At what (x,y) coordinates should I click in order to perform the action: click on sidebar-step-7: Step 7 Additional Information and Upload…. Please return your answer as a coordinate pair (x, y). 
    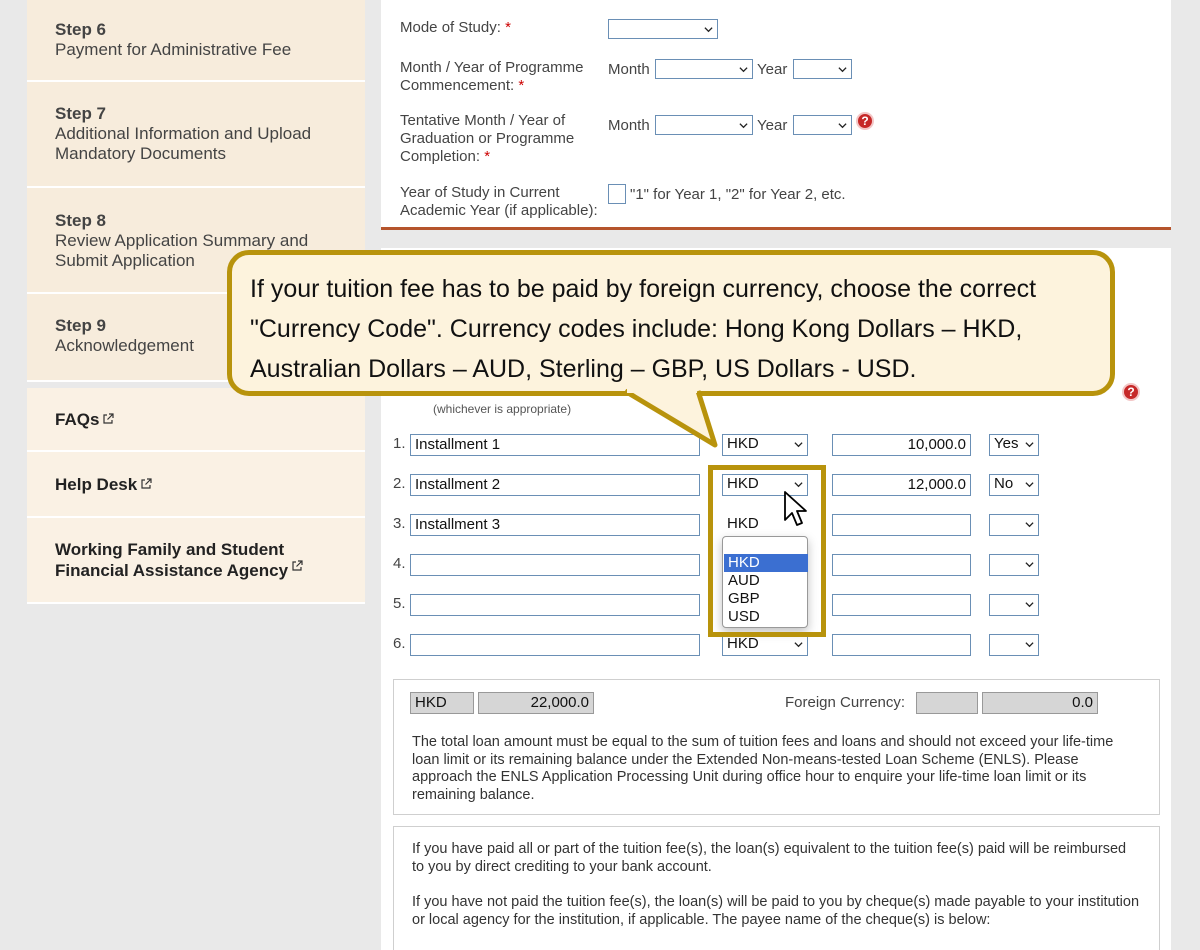
    Looking at the image, I should click on (196, 135).